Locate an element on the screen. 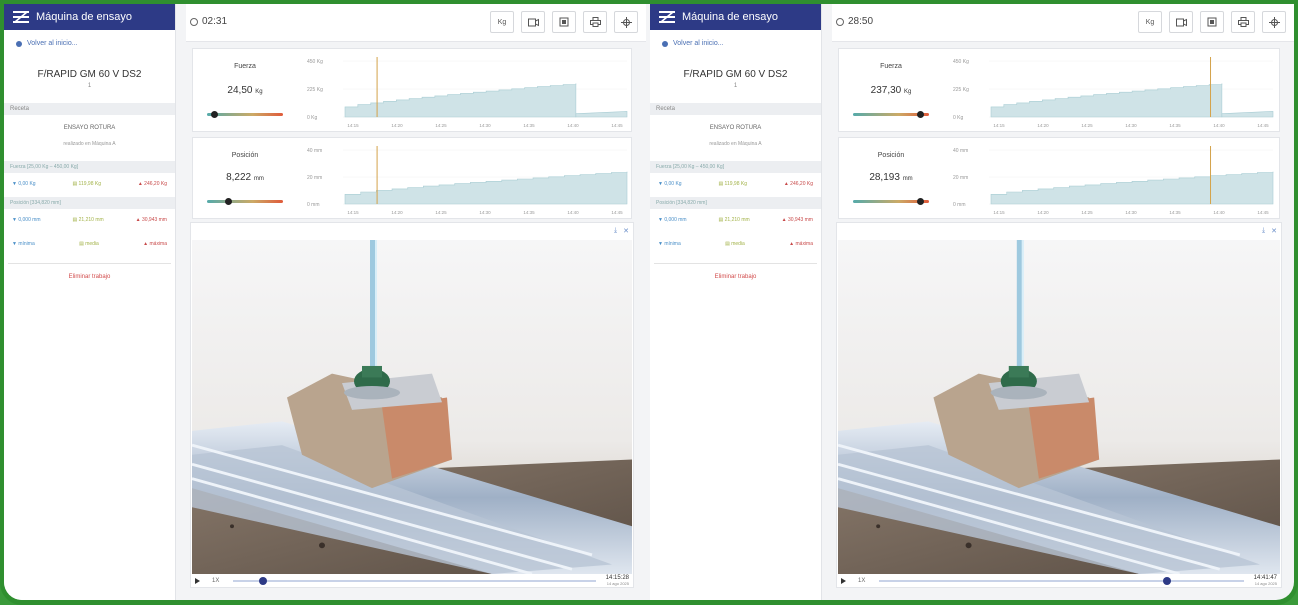  force-range-header: Fuerza [25,00 Kg – 450,00 Kg] is located at coordinates (735, 167).